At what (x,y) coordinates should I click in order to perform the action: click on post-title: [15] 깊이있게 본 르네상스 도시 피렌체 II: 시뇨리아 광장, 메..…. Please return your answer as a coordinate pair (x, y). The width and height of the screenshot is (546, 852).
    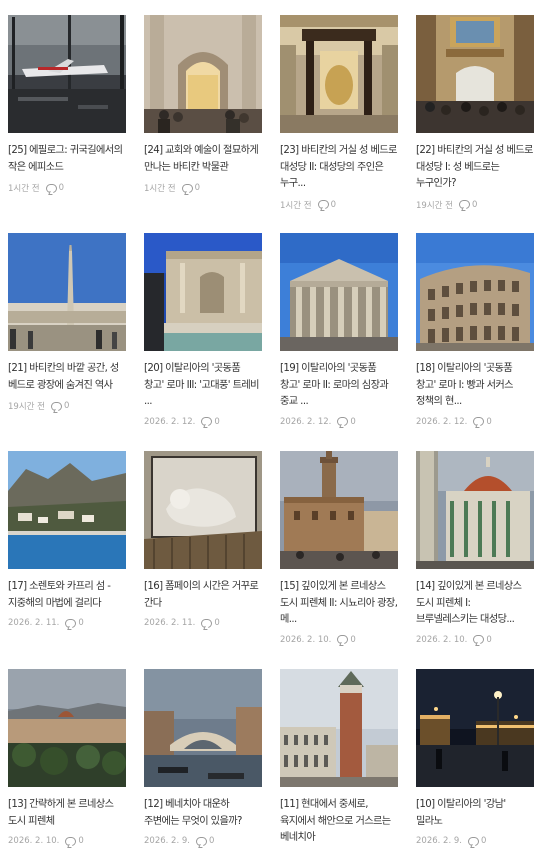
    Looking at the image, I should click on (339, 604).